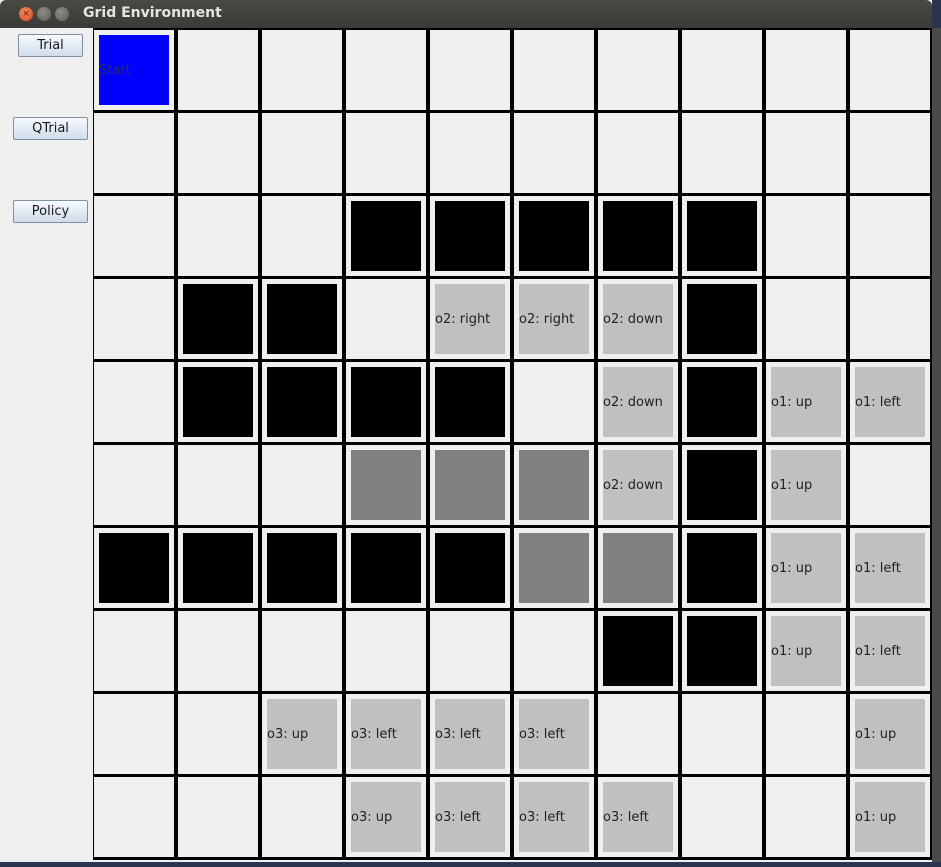 The width and height of the screenshot is (941, 867). Describe the element at coordinates (134, 70) in the screenshot. I see `grid-cell: Start` at that location.